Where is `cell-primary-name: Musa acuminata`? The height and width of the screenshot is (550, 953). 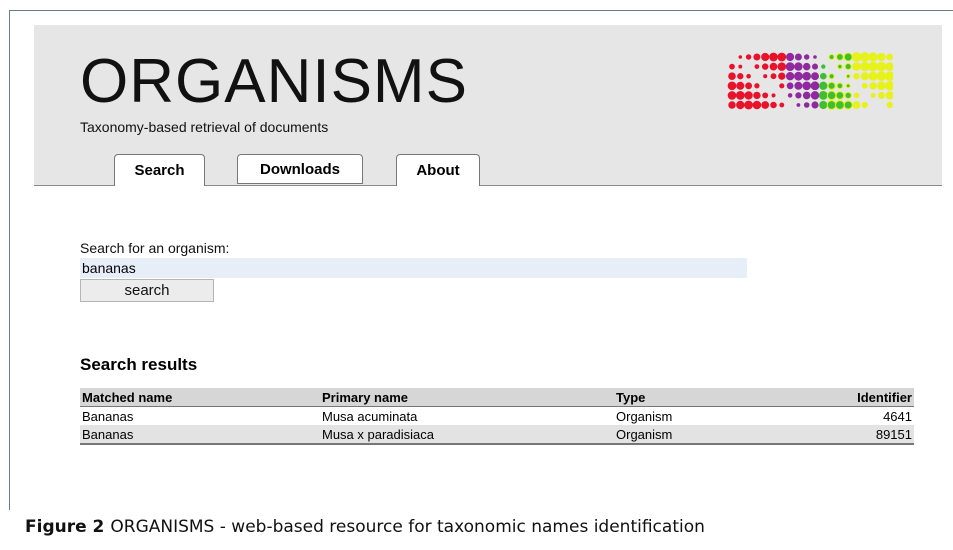 cell-primary-name: Musa acuminata is located at coordinates (467, 416).